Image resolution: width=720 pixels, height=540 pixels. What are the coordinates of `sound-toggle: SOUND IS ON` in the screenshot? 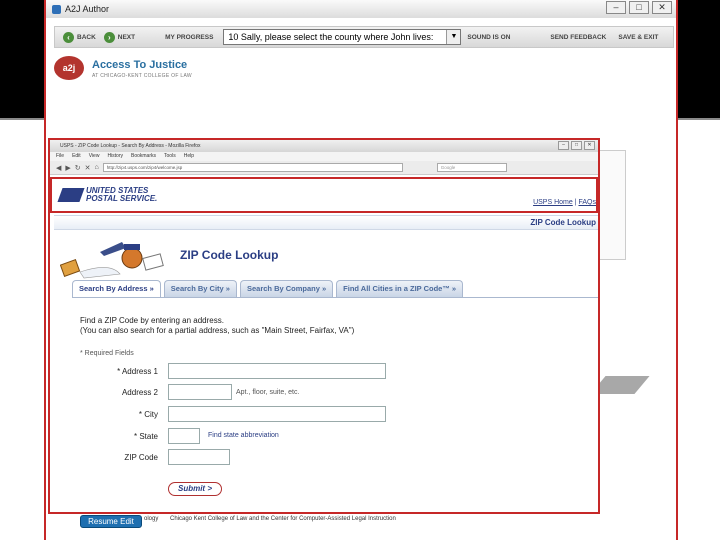 It's located at (488, 37).